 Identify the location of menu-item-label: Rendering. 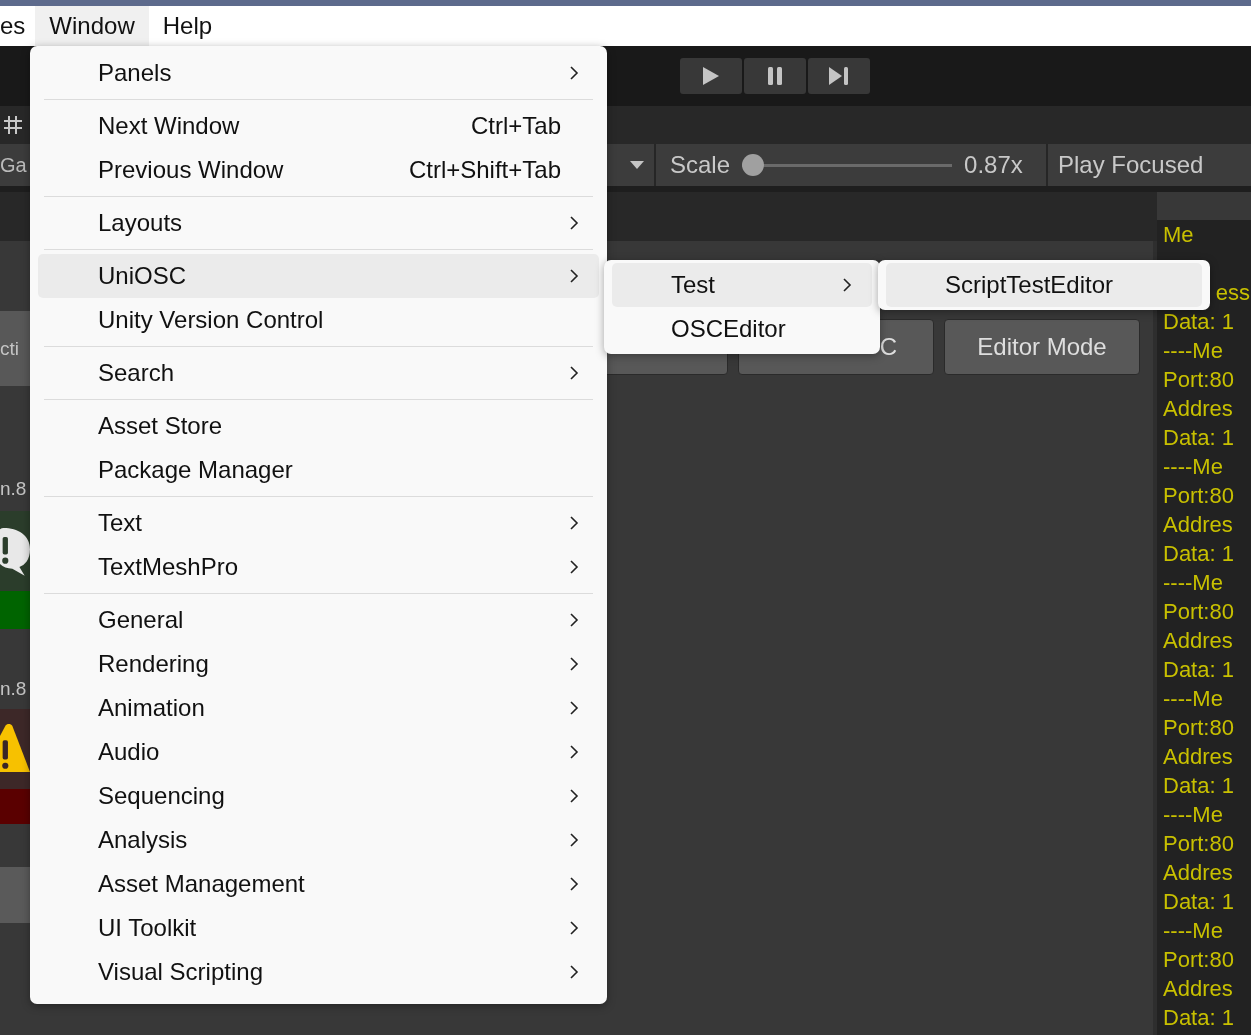
(153, 664).